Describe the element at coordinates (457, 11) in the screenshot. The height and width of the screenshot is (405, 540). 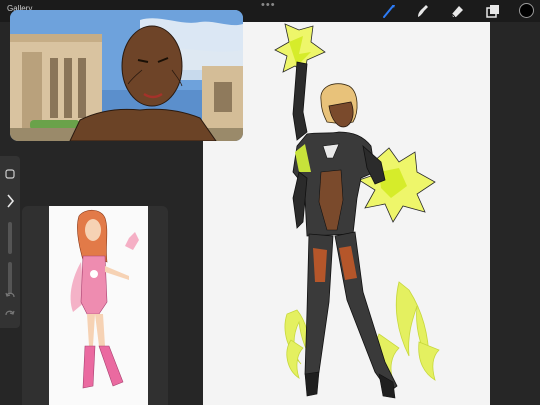
I see `eraser-icon` at that location.